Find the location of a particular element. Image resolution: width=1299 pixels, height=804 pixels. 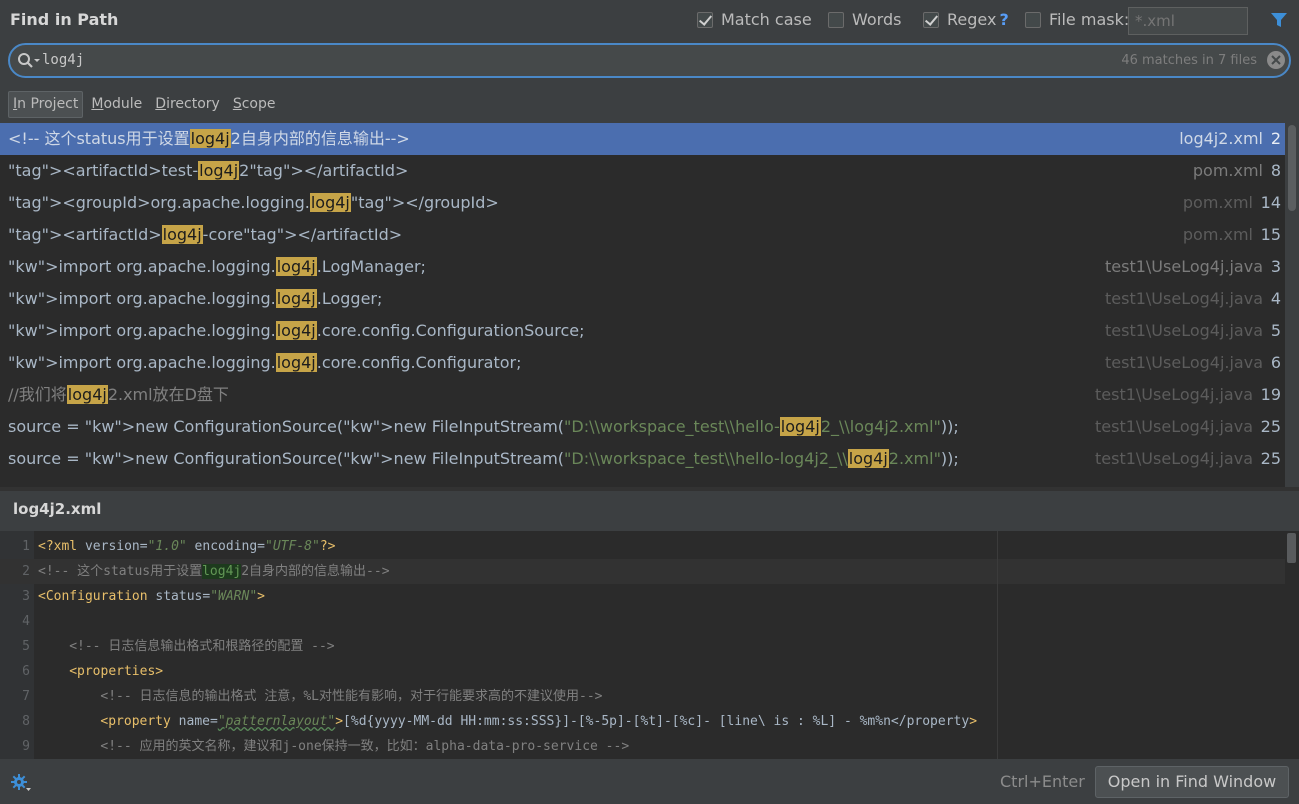

line-number: 1 is located at coordinates (26, 546).